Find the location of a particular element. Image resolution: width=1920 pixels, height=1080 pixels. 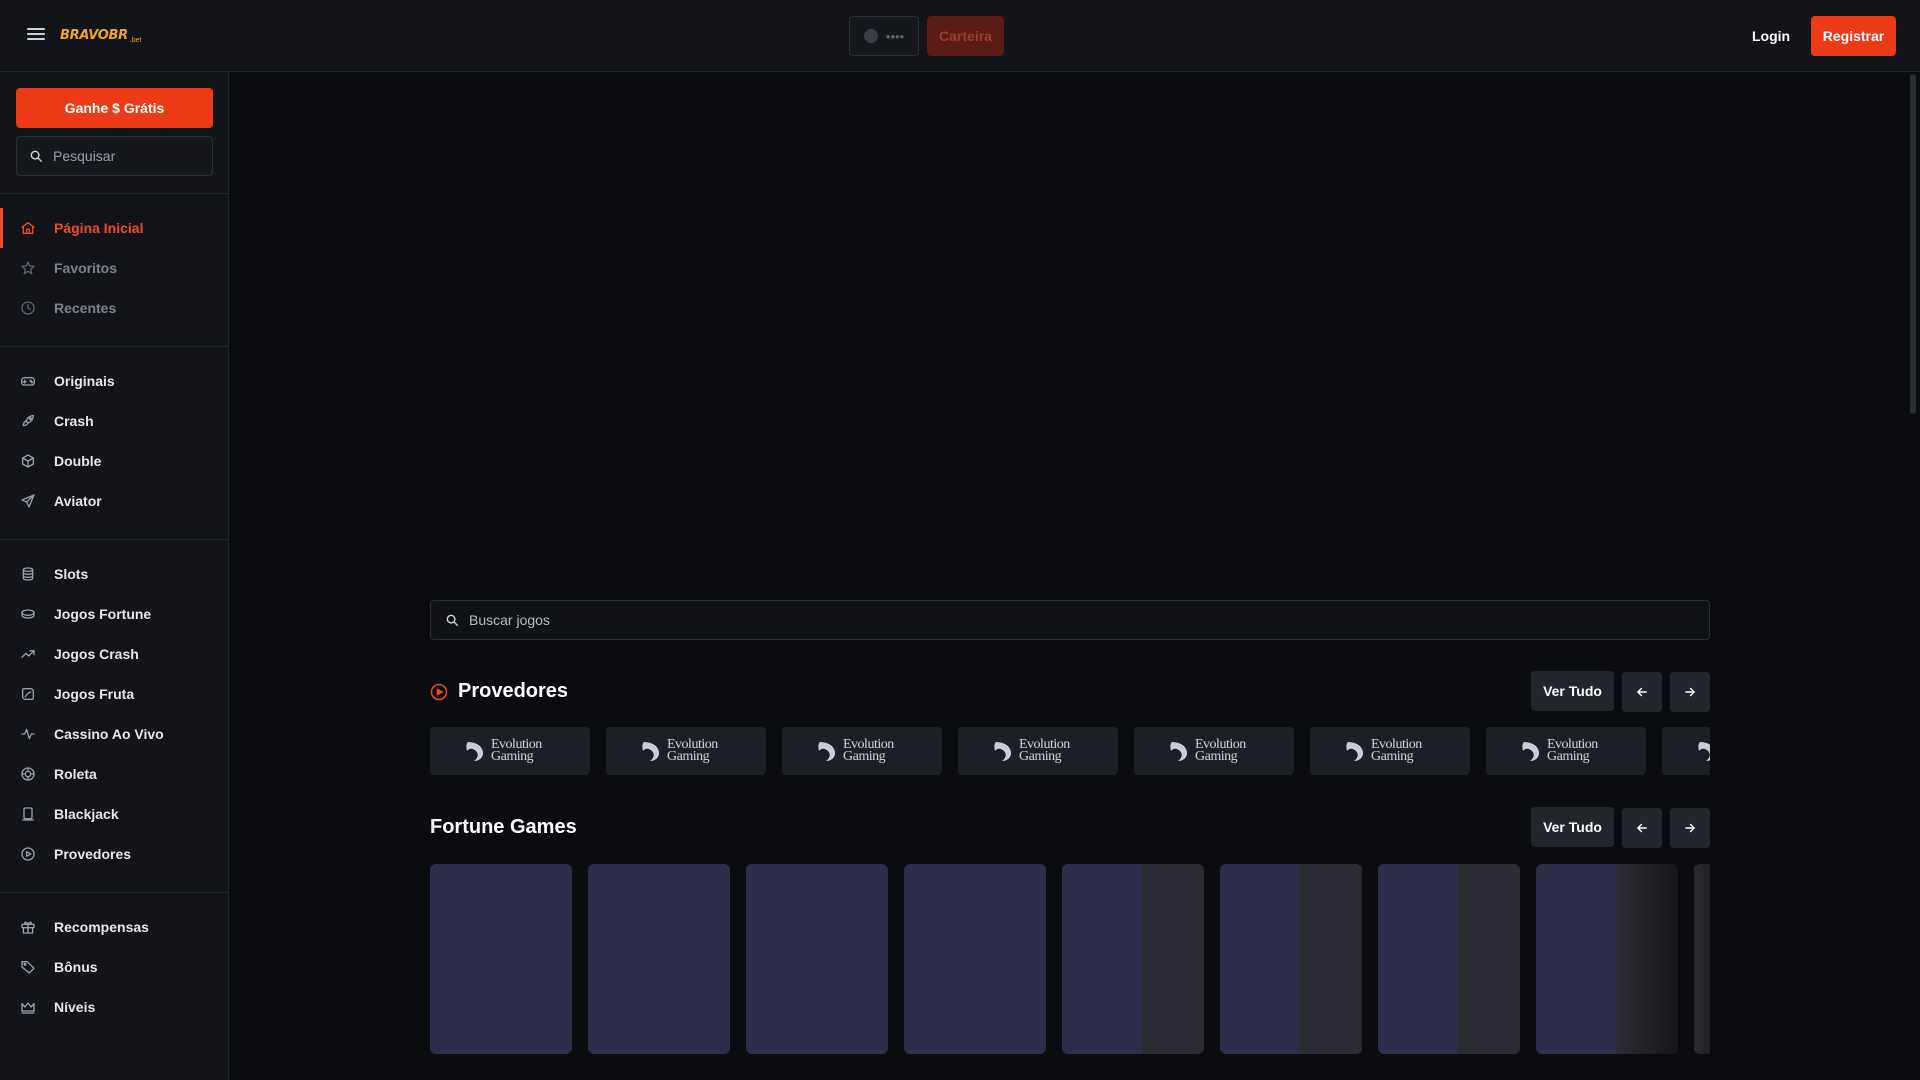

providers-view-all-button: Ver Tudo is located at coordinates (1572, 691).